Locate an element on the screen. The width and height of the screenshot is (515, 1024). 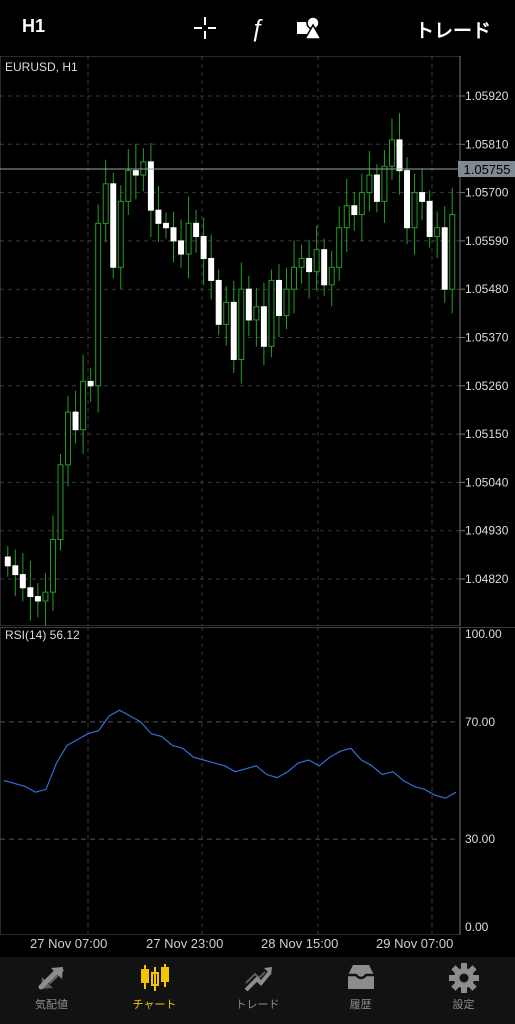
price-label: 1.05700 is located at coordinates (487, 193).